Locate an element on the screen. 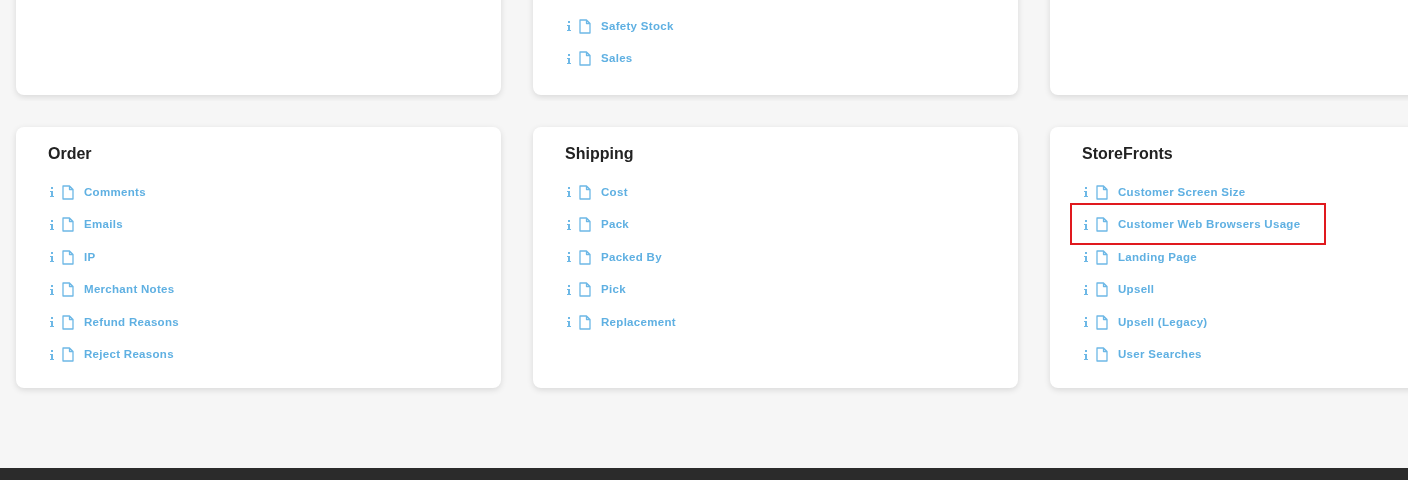 The width and height of the screenshot is (1408, 480). report-link: Comments is located at coordinates (115, 192).